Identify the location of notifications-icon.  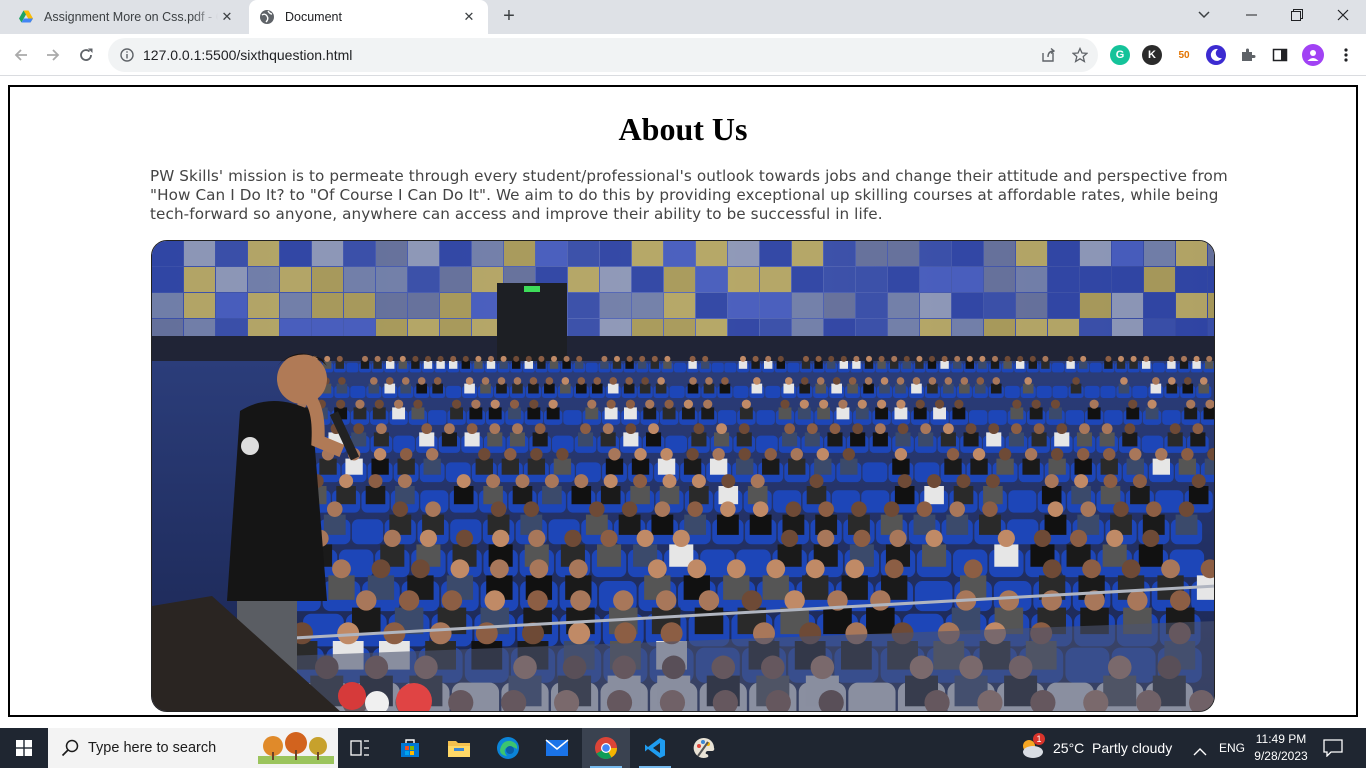
(1333, 750).